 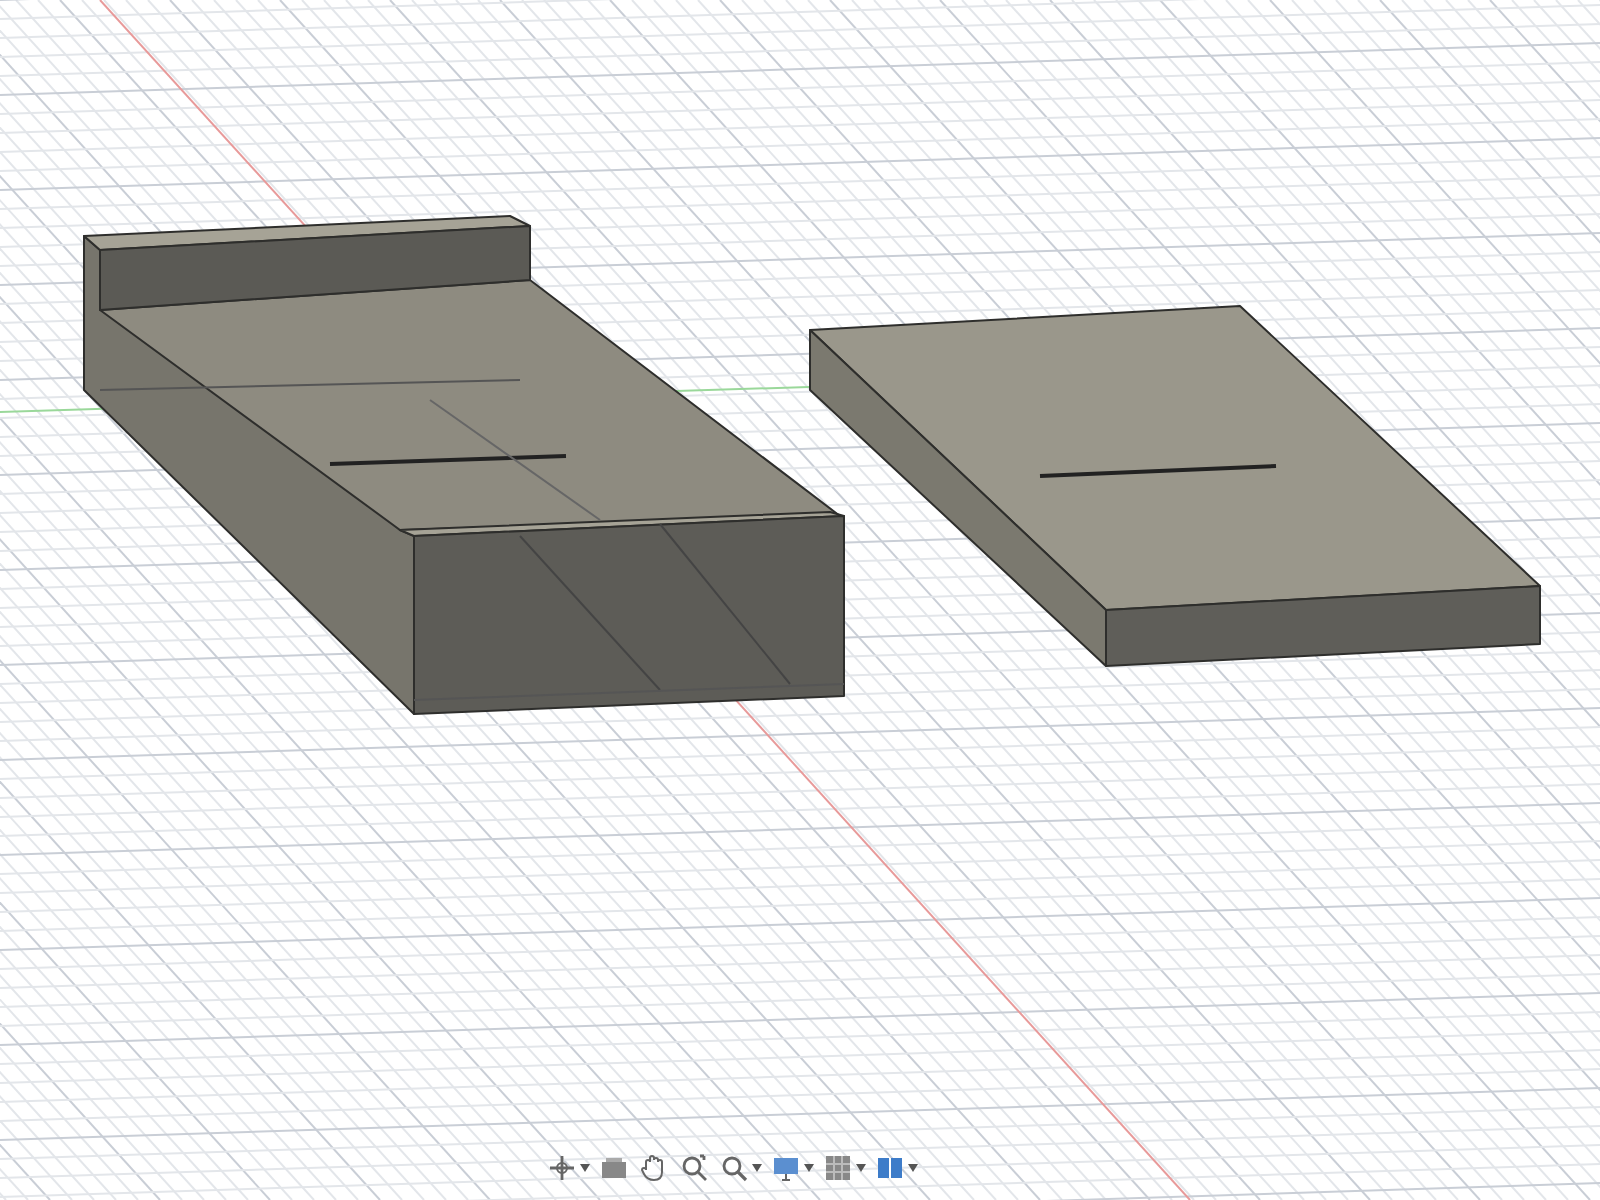 I want to click on crosshair-arrows-icon, so click(x=562, y=1168).